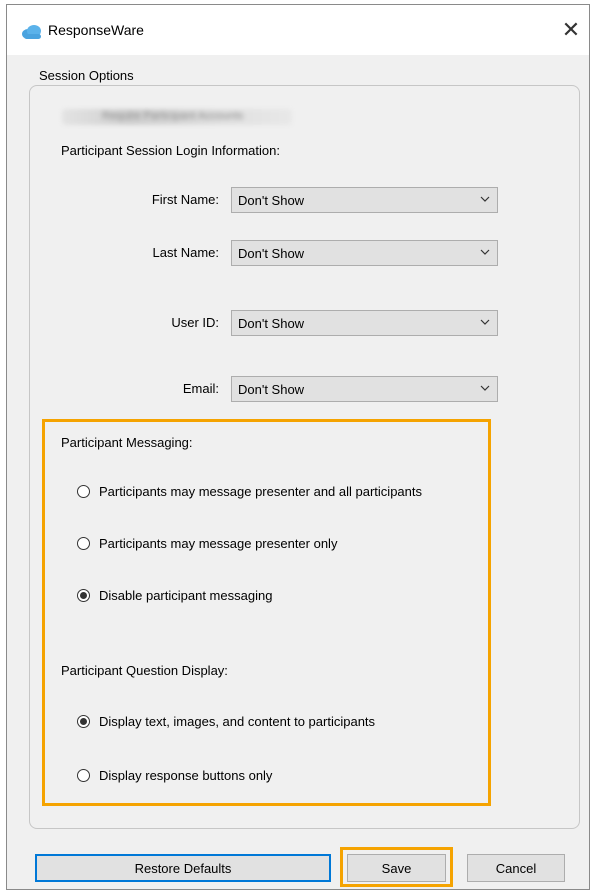 Image resolution: width=595 pixels, height=896 pixels. What do you see at coordinates (185, 252) in the screenshot?
I see `last-name-label: Last Name:` at bounding box center [185, 252].